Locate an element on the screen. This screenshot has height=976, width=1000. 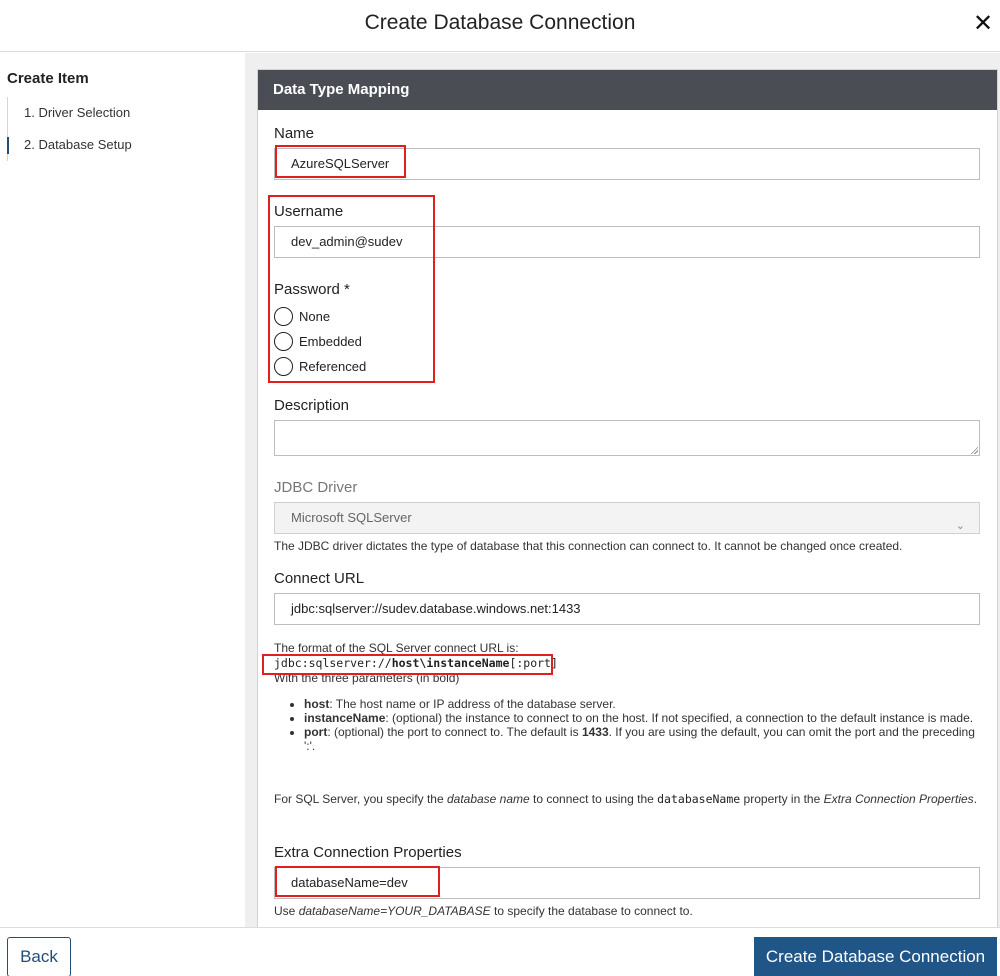
jdbc-driver-select: Microsoft SQLServer ⌄ is located at coordinates (627, 518).